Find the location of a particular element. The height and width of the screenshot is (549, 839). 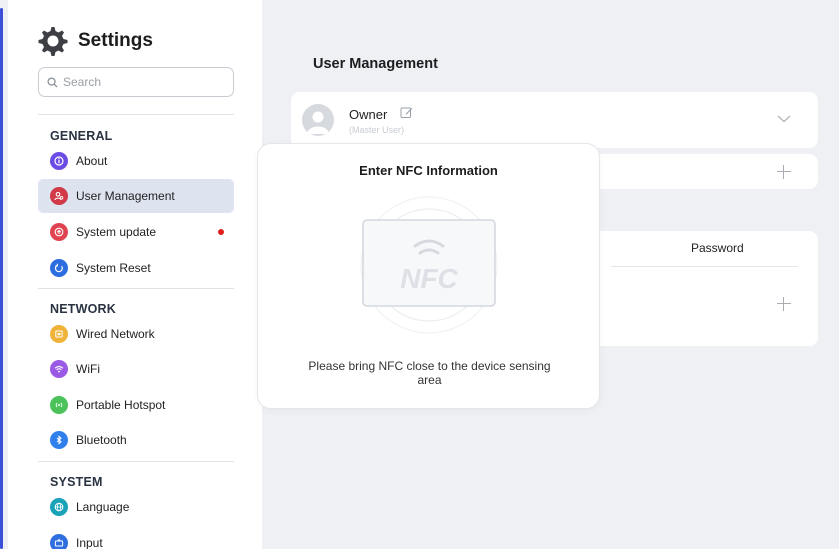

reset-icon is located at coordinates (59, 268).